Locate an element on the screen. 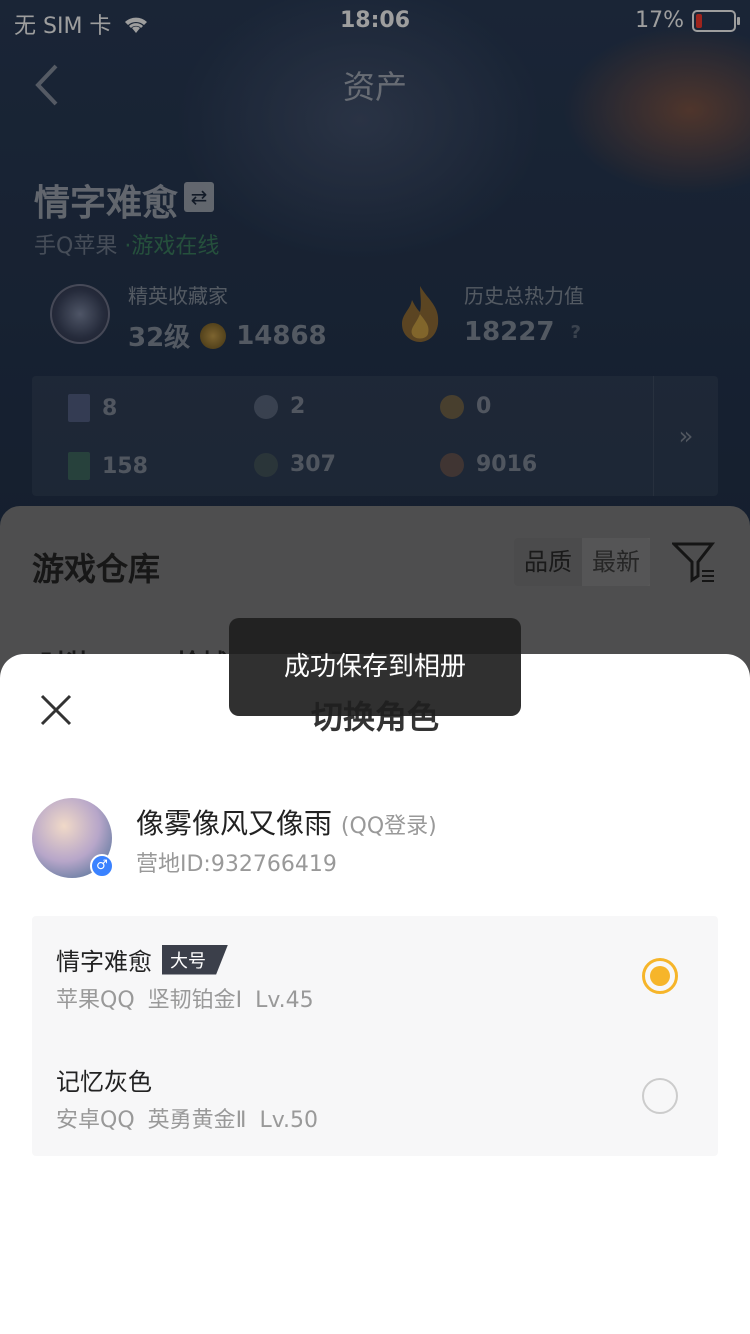 This screenshot has height=1334, width=750. role-option-2: 记忆灰色 安卓QQ 英勇黄金Ⅱ Lv.50 is located at coordinates (375, 1096).